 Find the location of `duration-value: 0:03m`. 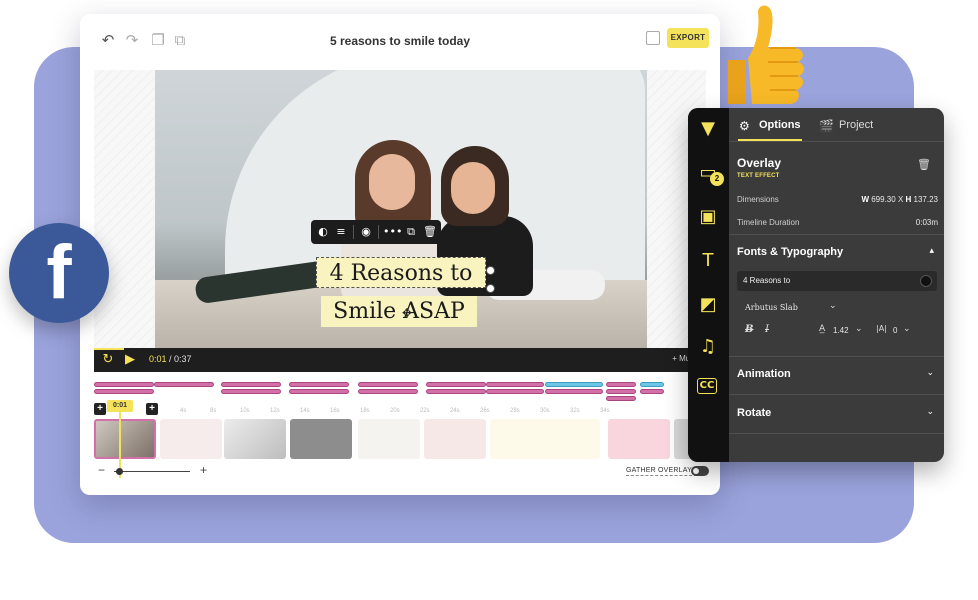

duration-value: 0:03m is located at coordinates (927, 222).